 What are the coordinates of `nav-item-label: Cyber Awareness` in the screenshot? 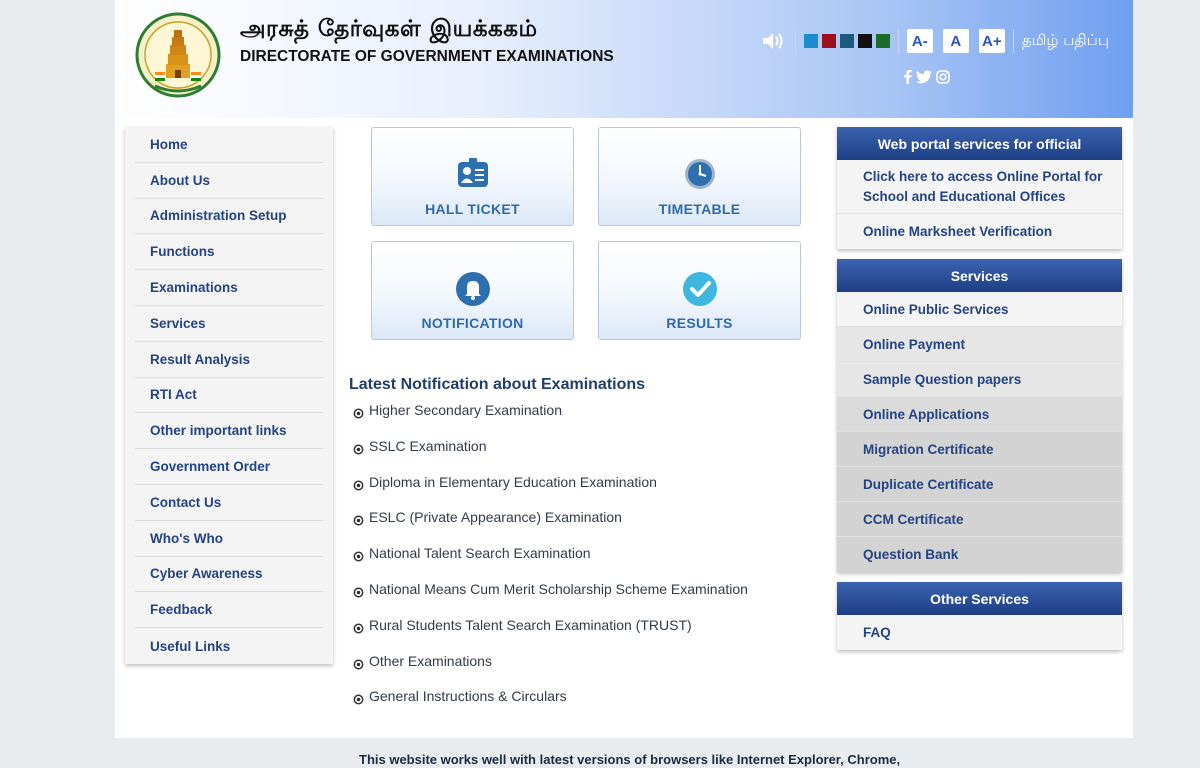 It's located at (206, 574).